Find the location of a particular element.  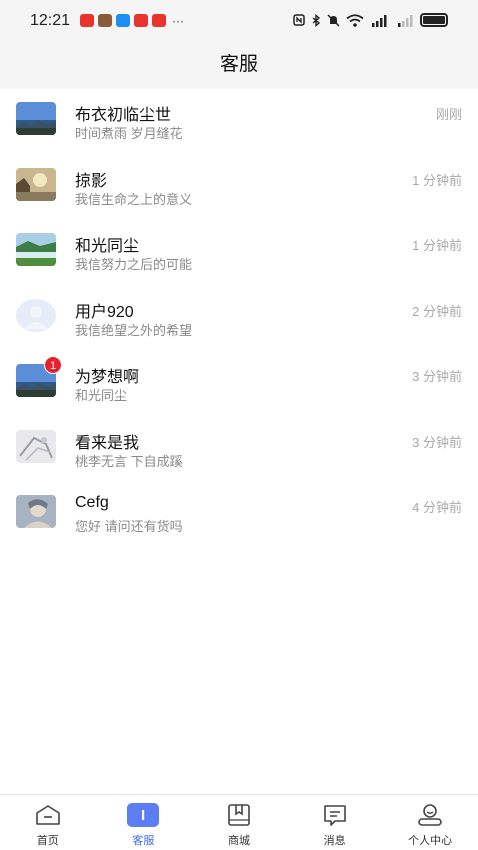

conversation-row: 布衣初临尘世 时间煮雨 岁月缝花 刚刚 is located at coordinates (239, 122).